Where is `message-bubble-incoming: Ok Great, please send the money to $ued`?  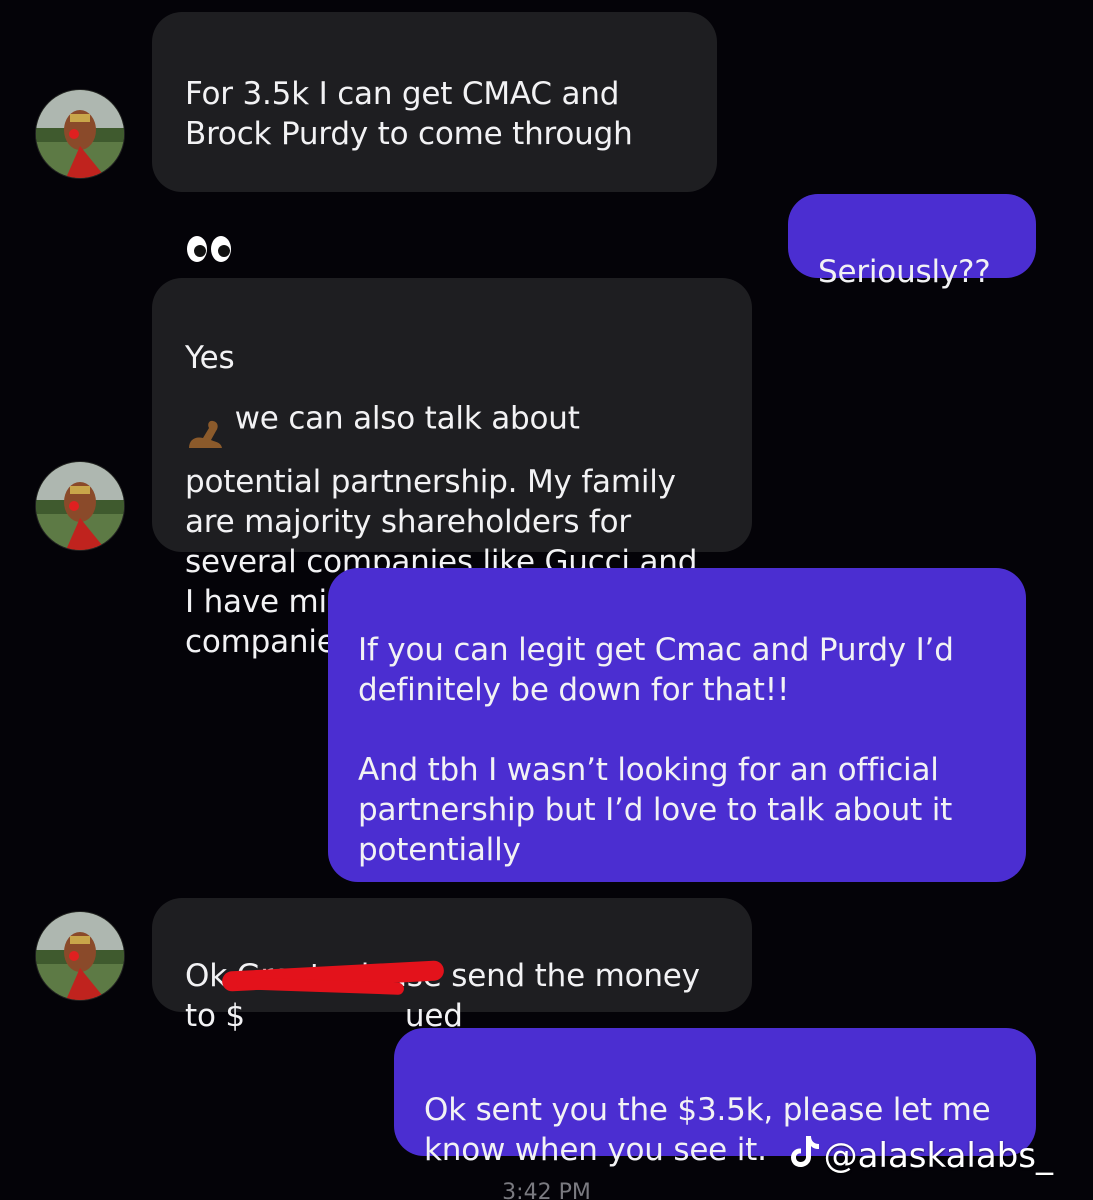 message-bubble-incoming: Ok Great, please send the money to $ued is located at coordinates (452, 966).